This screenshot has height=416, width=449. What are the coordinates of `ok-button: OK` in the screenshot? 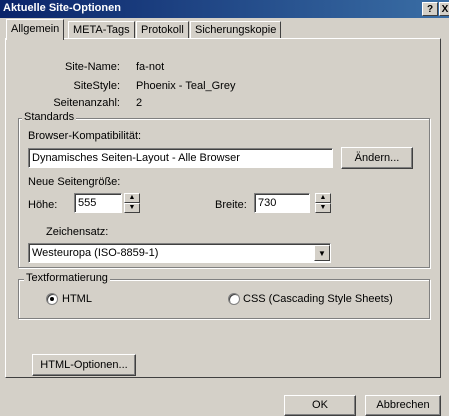 It's located at (320, 405).